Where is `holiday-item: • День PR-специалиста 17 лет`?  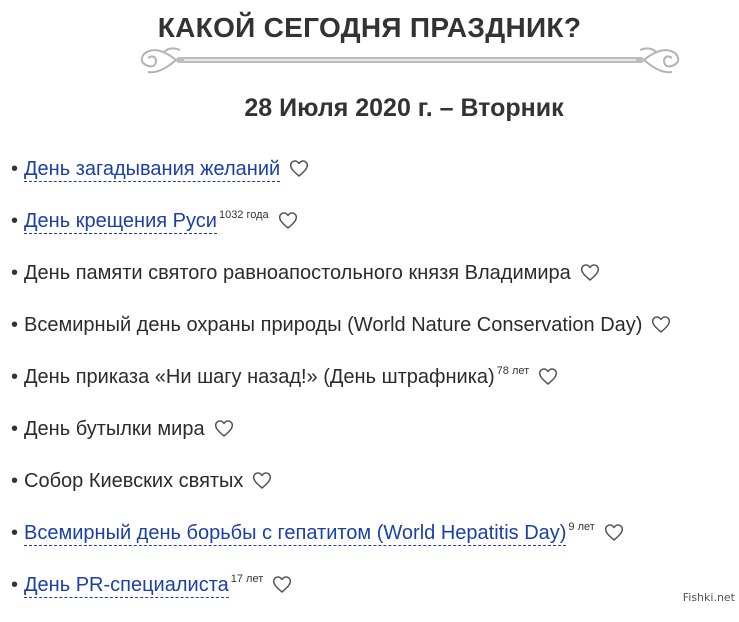 holiday-item: • День PR-специалиста 17 лет is located at coordinates (341, 596).